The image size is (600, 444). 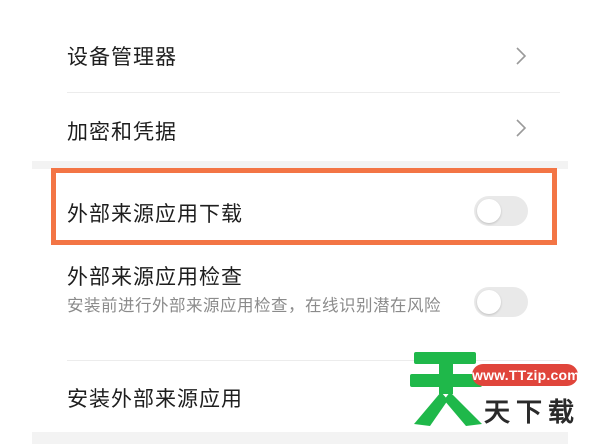 What do you see at coordinates (526, 375) in the screenshot?
I see `watermark-url-badge: www.TTzip.com` at bounding box center [526, 375].